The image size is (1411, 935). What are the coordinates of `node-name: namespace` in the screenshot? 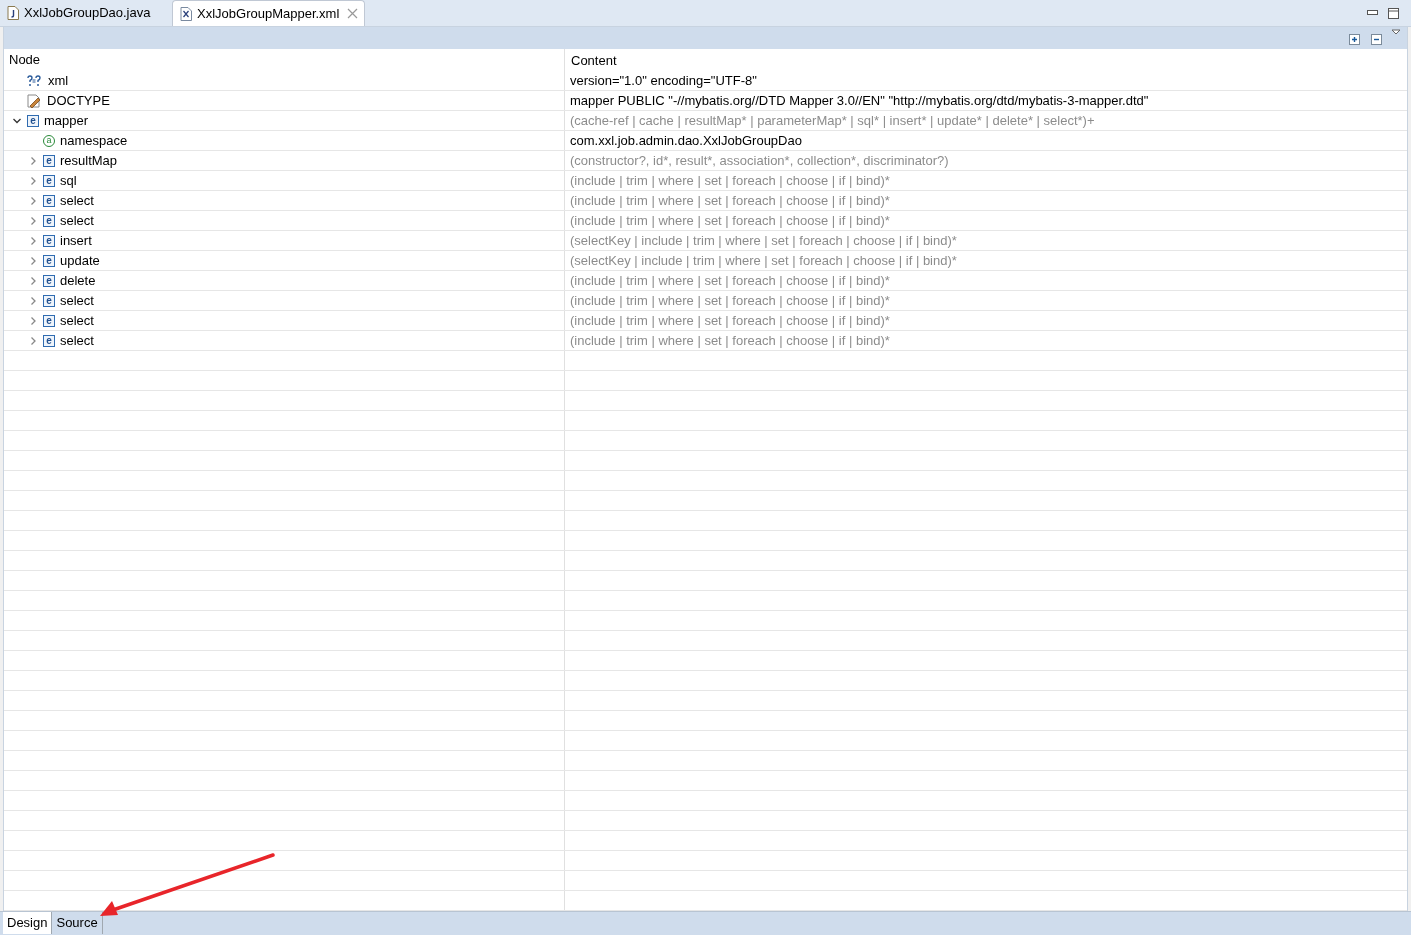 It's located at (94, 140).